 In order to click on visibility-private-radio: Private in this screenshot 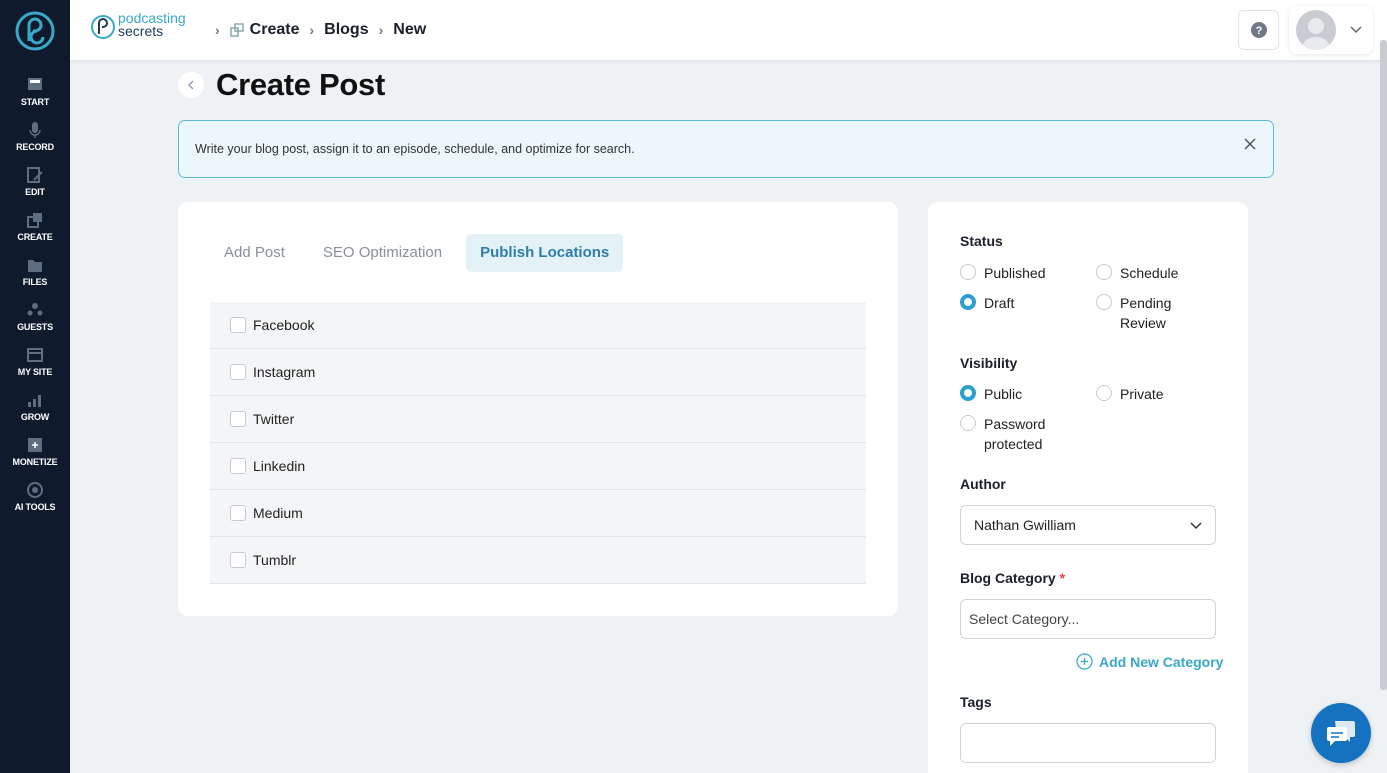, I will do `click(1130, 394)`.